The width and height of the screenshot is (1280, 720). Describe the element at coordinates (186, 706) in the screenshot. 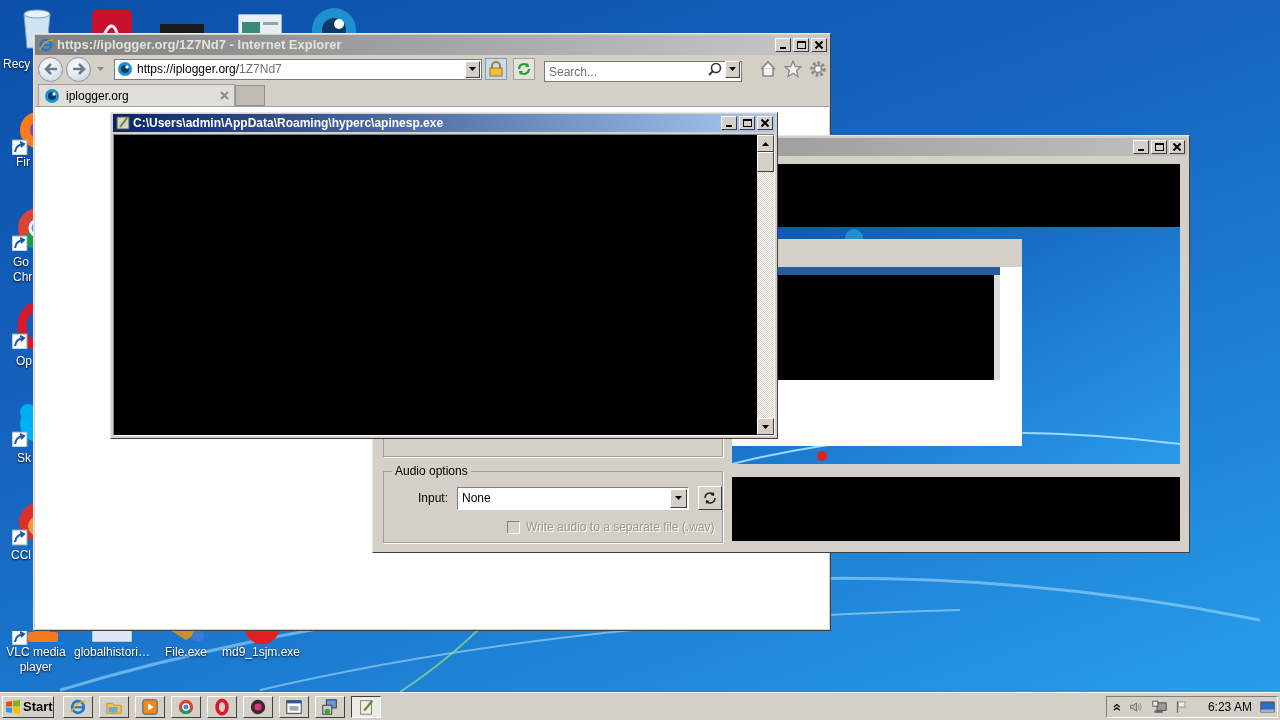

I see `chrome-icon` at that location.